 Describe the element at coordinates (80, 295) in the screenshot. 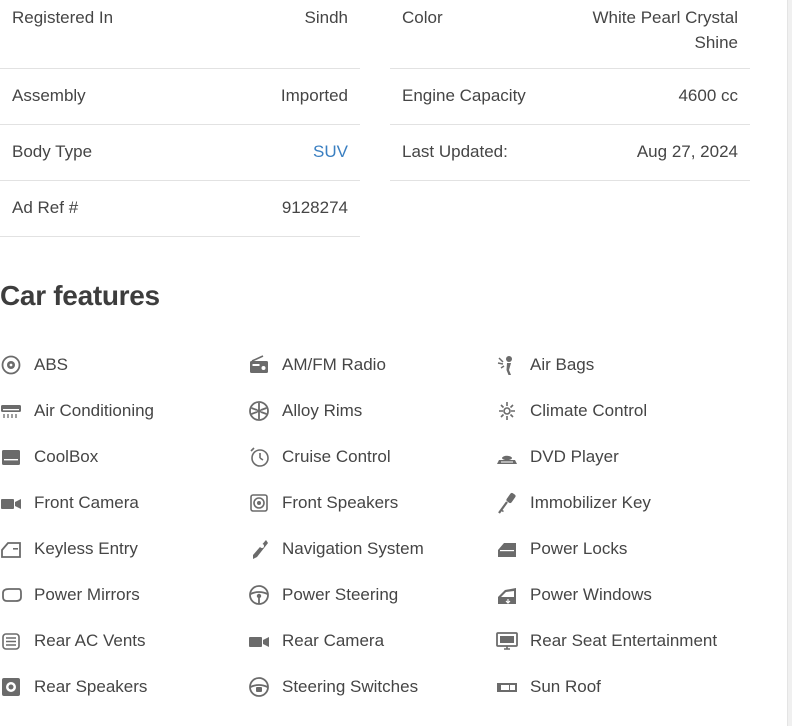

I see `car-features-heading: Car features` at that location.